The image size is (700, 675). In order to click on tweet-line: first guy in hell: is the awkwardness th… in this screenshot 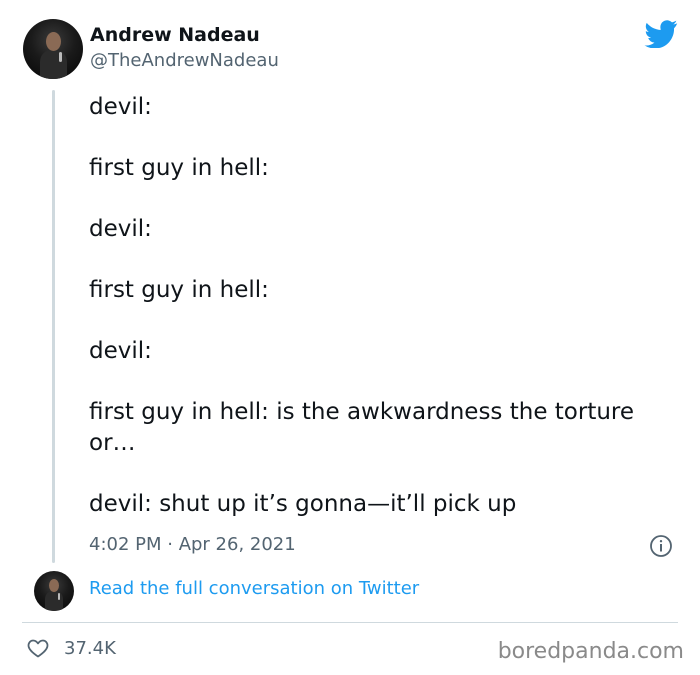, I will do `click(362, 427)`.